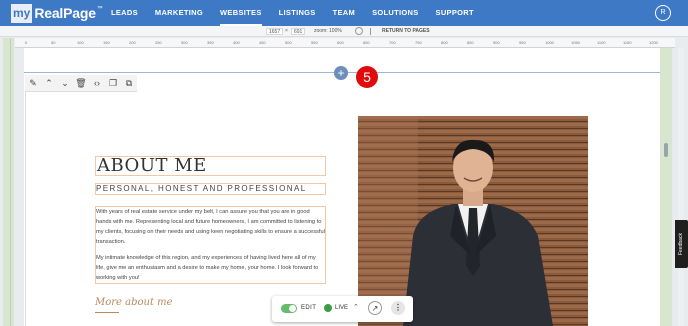 This screenshot has height=326, width=688. Describe the element at coordinates (22, 13) in the screenshot. I see `logo-my-text: my` at that location.